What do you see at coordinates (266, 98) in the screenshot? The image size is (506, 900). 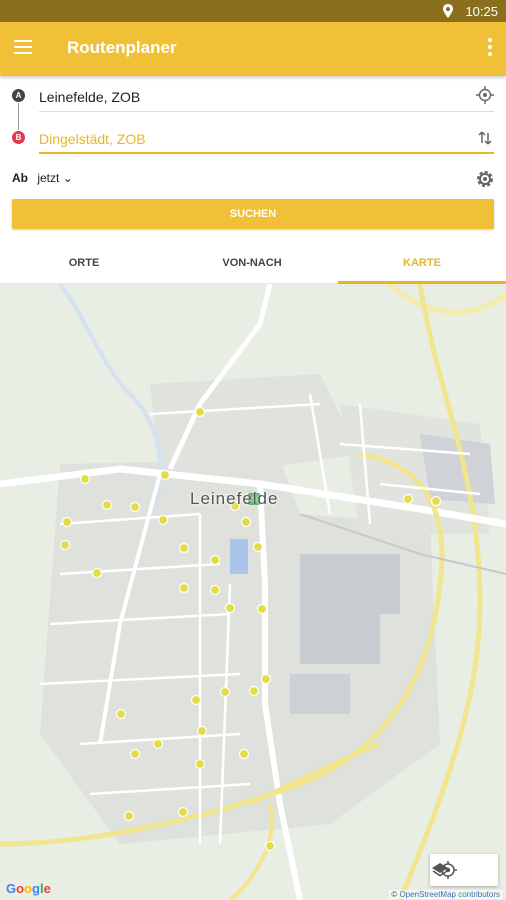 I see `origin-field: Leinefelde, ZOB` at bounding box center [266, 98].